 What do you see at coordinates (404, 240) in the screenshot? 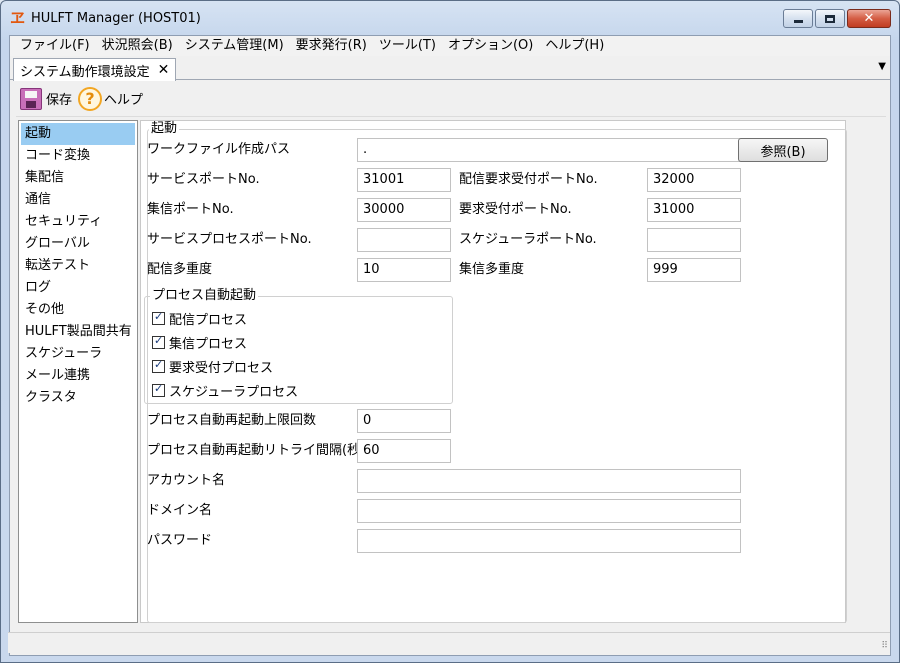
I see `service-process-port-input` at bounding box center [404, 240].